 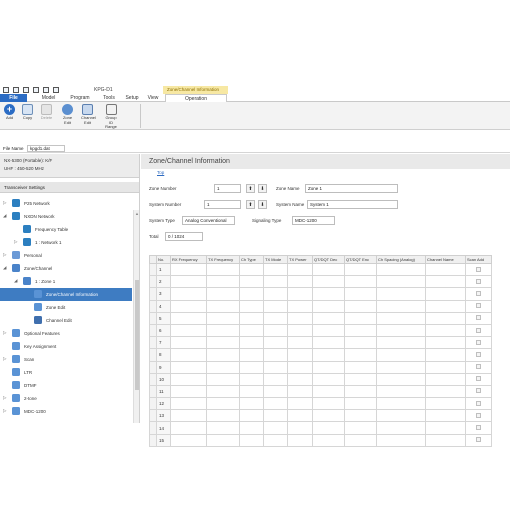 What do you see at coordinates (262, 204) in the screenshot?
I see `system-number-down-button: ⬇` at bounding box center [262, 204].